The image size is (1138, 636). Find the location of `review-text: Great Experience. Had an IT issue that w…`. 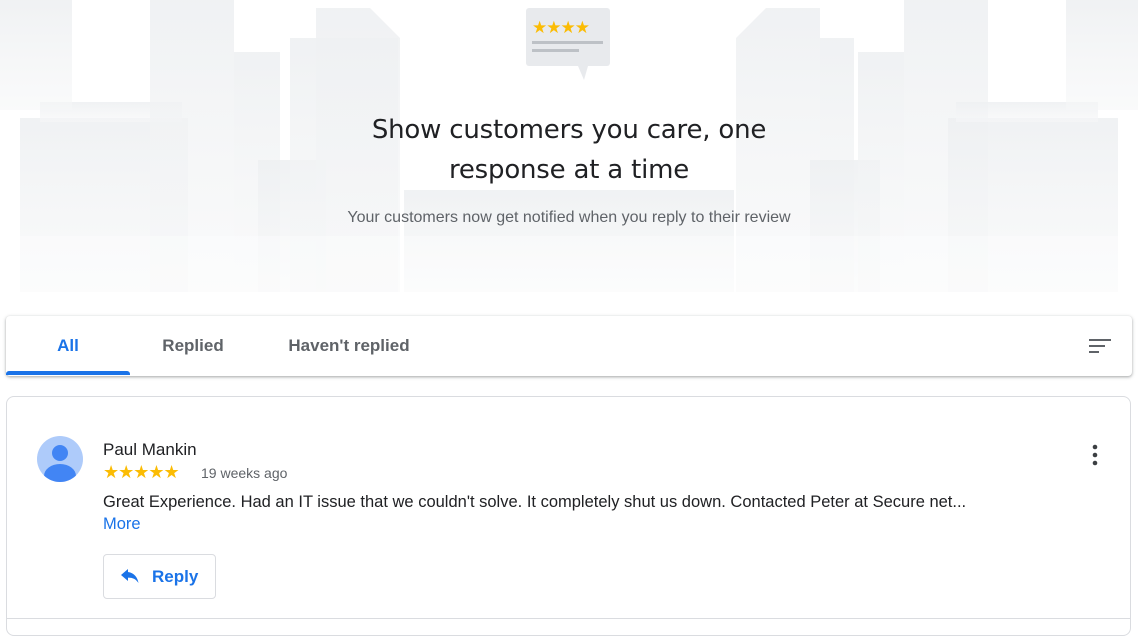

review-text: Great Experience. Had an IT issue that w… is located at coordinates (543, 513).